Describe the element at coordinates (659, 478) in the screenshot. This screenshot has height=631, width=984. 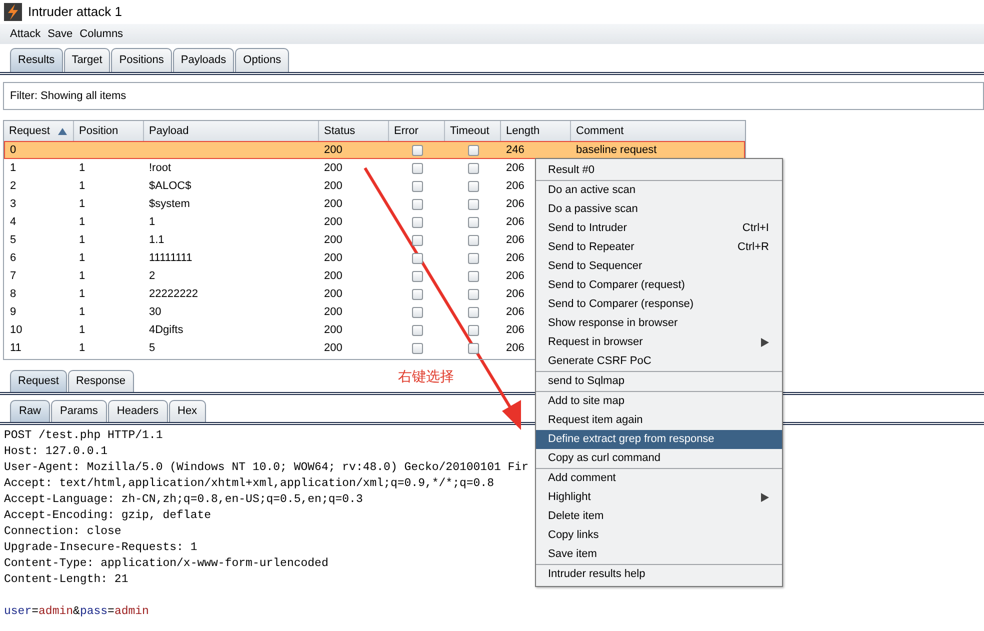
I see `menu-item: Add comment` at that location.